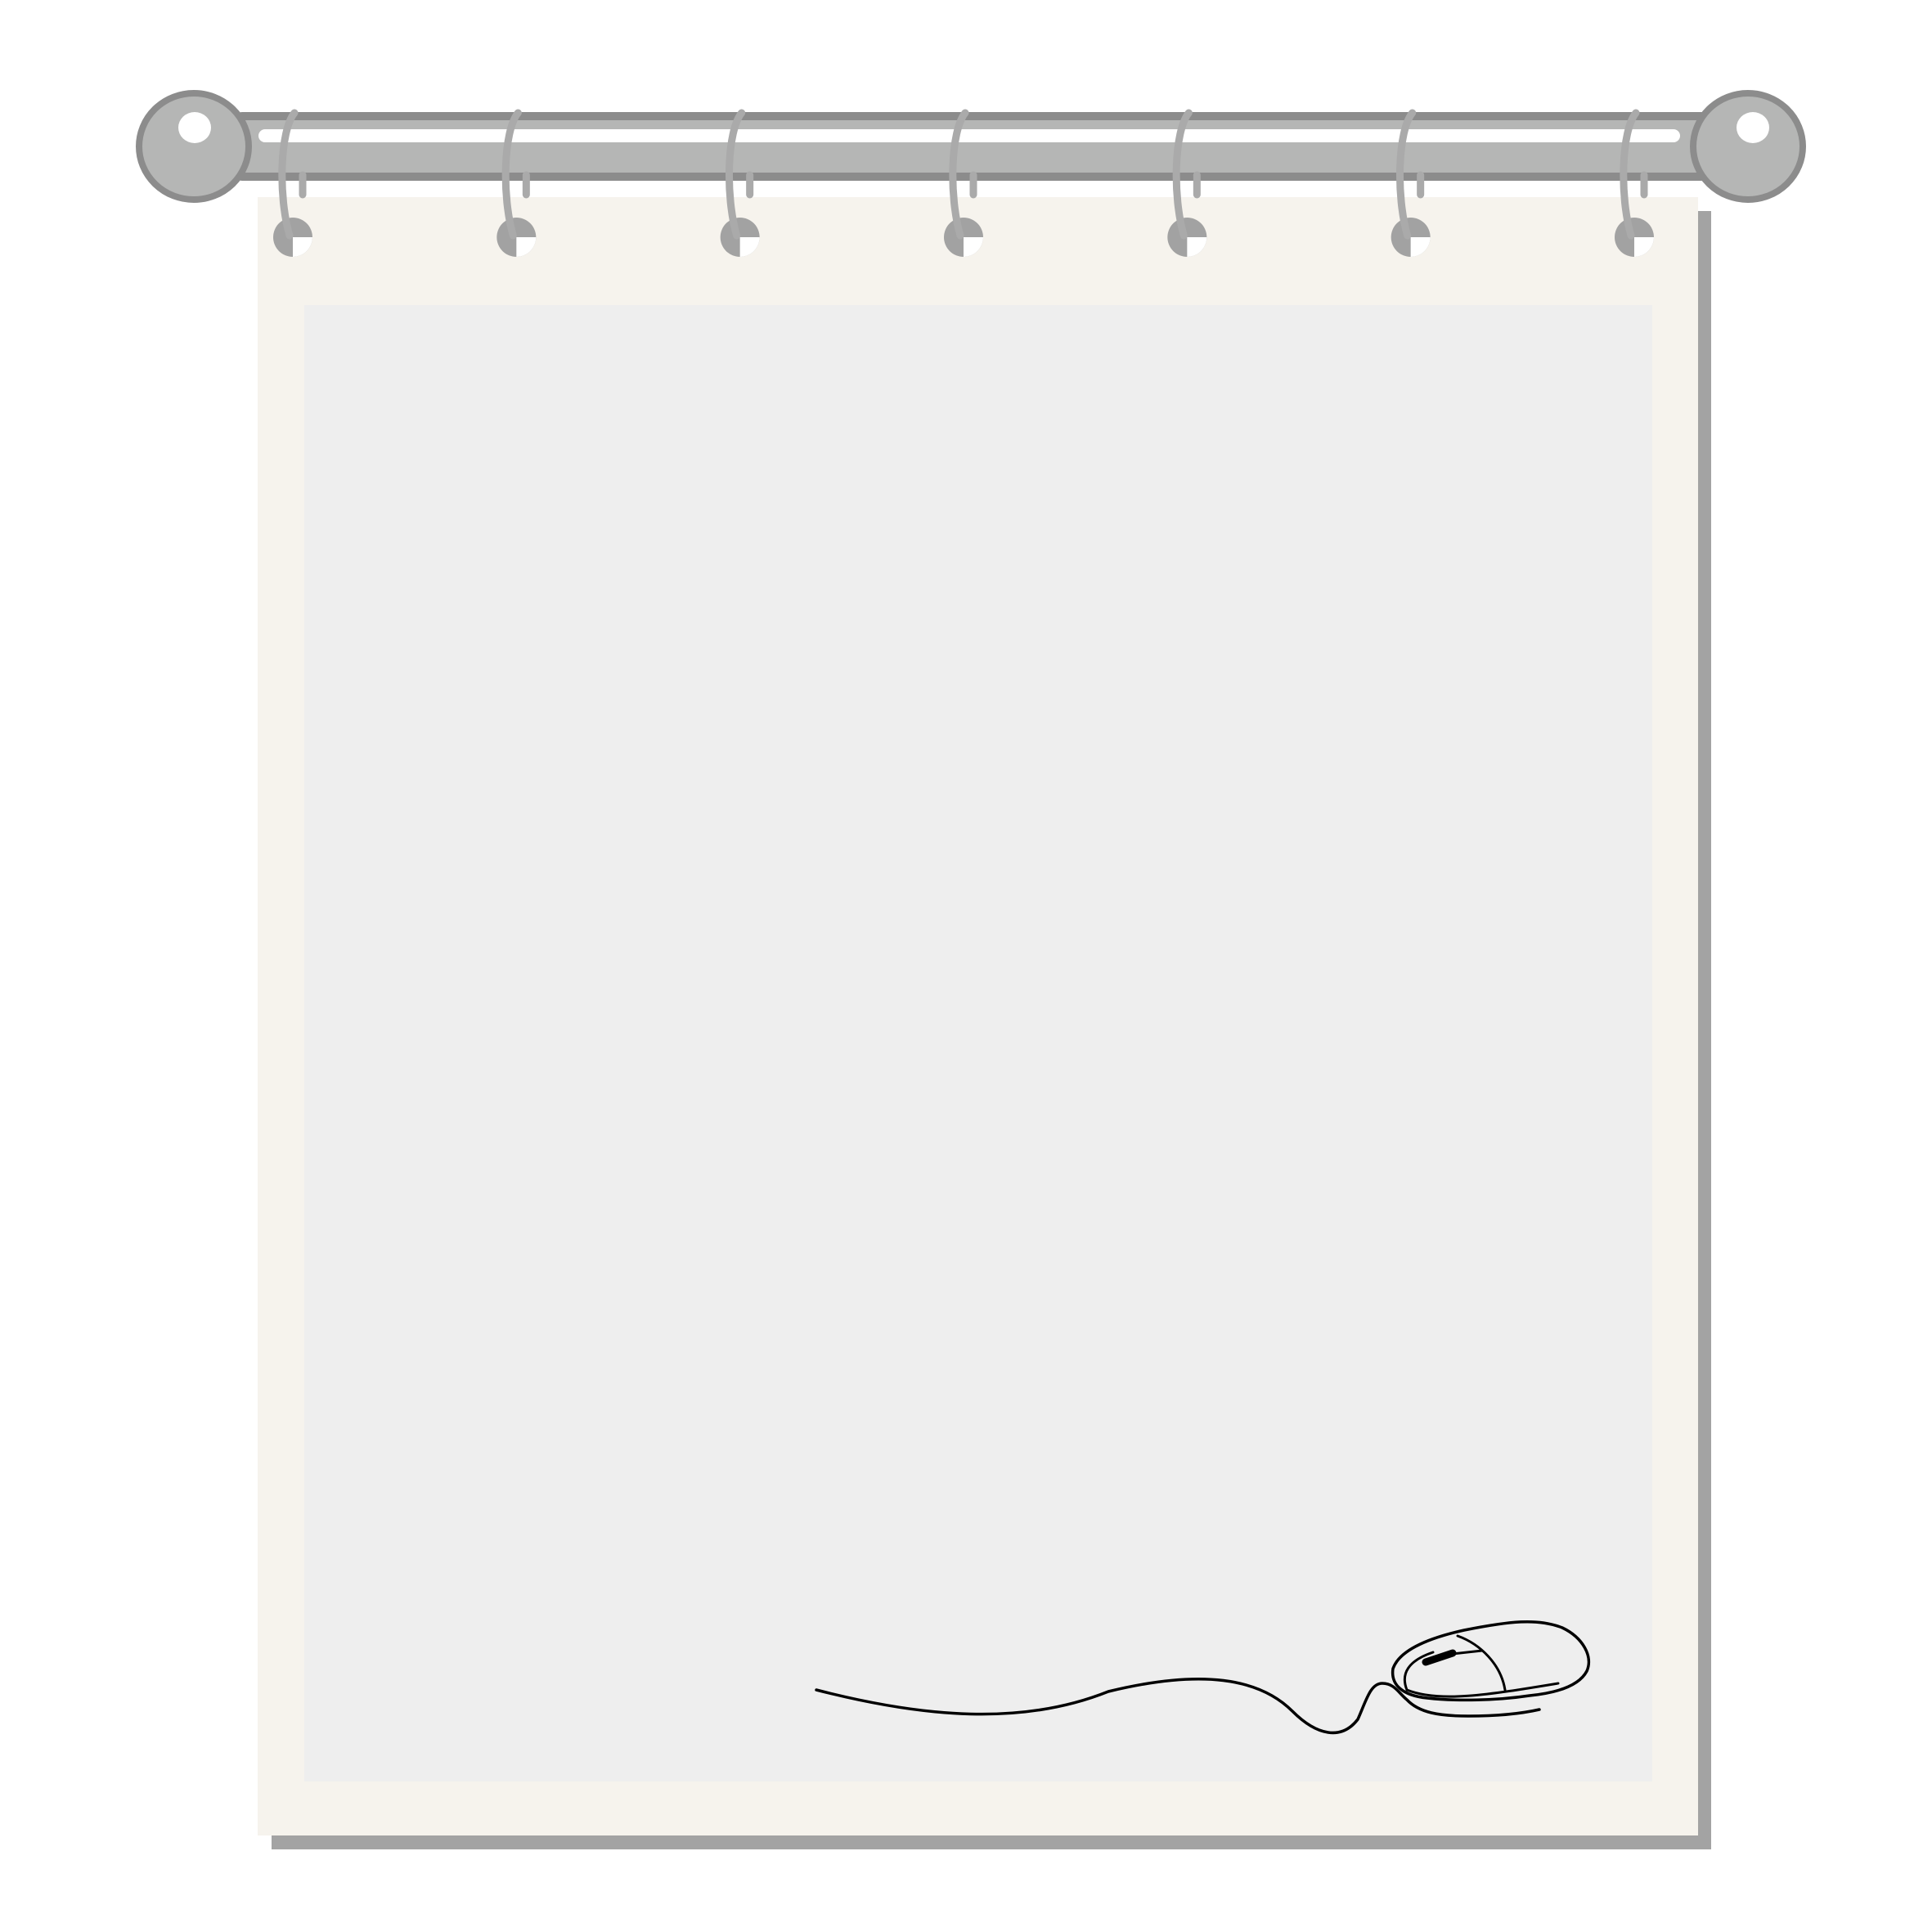 The image size is (1932, 1932). Describe the element at coordinates (194, 147) in the screenshot. I see `rod-left-finial` at that location.